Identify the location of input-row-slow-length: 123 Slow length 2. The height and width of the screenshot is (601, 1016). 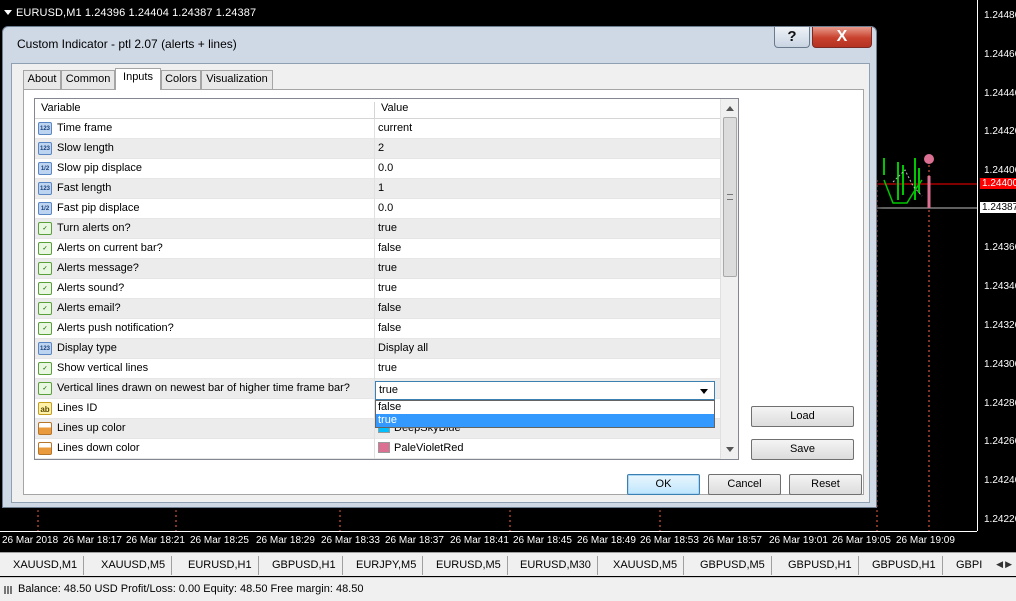
(377, 149).